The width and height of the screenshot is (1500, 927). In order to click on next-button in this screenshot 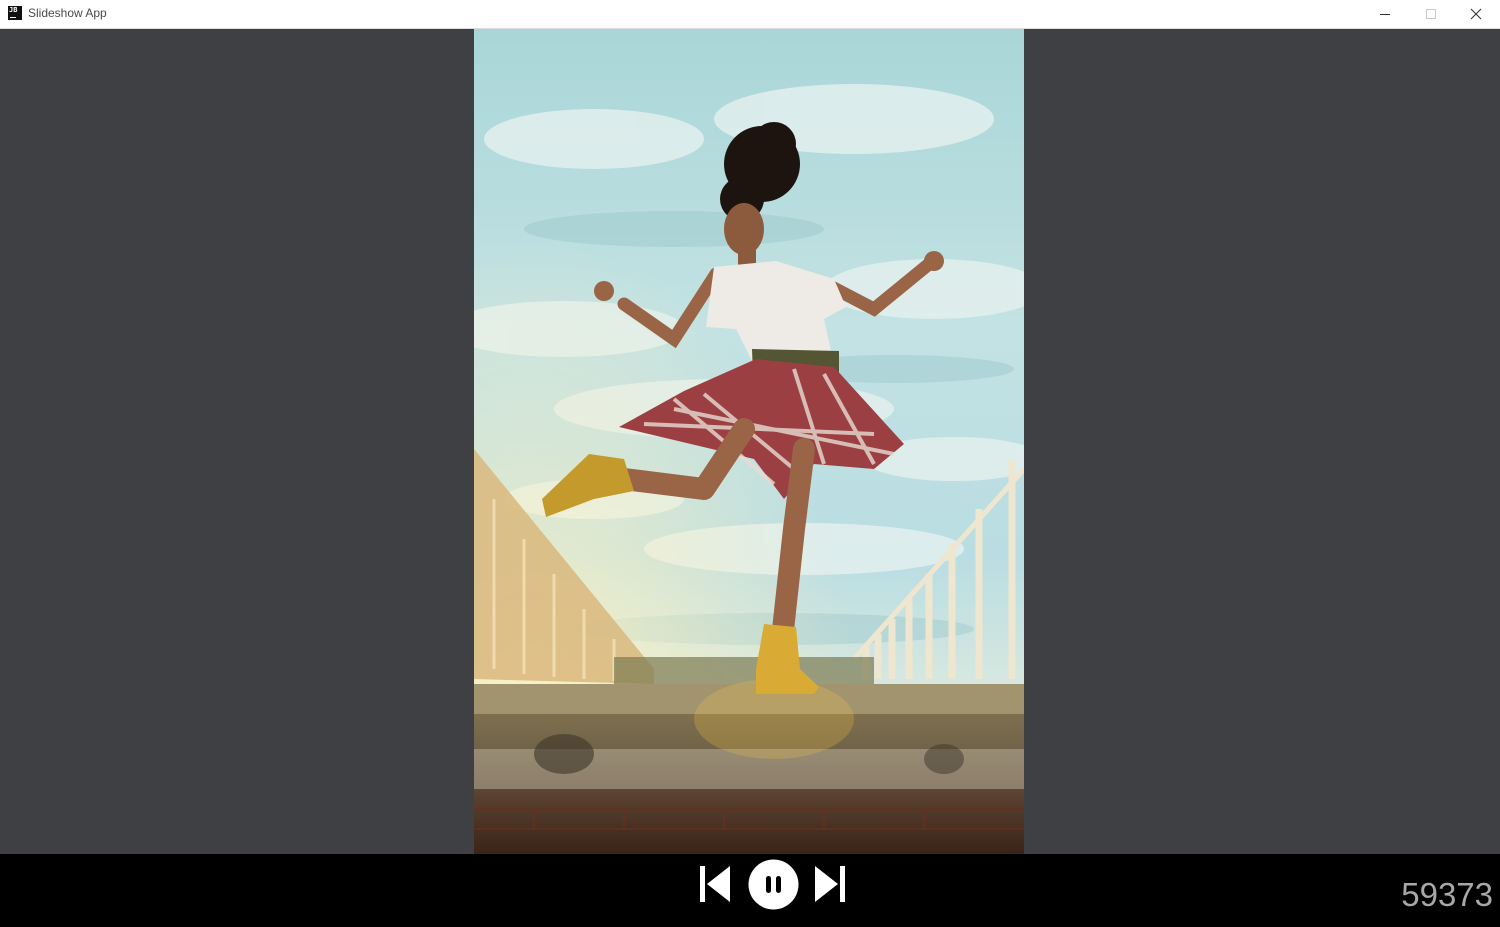, I will do `click(830, 884)`.